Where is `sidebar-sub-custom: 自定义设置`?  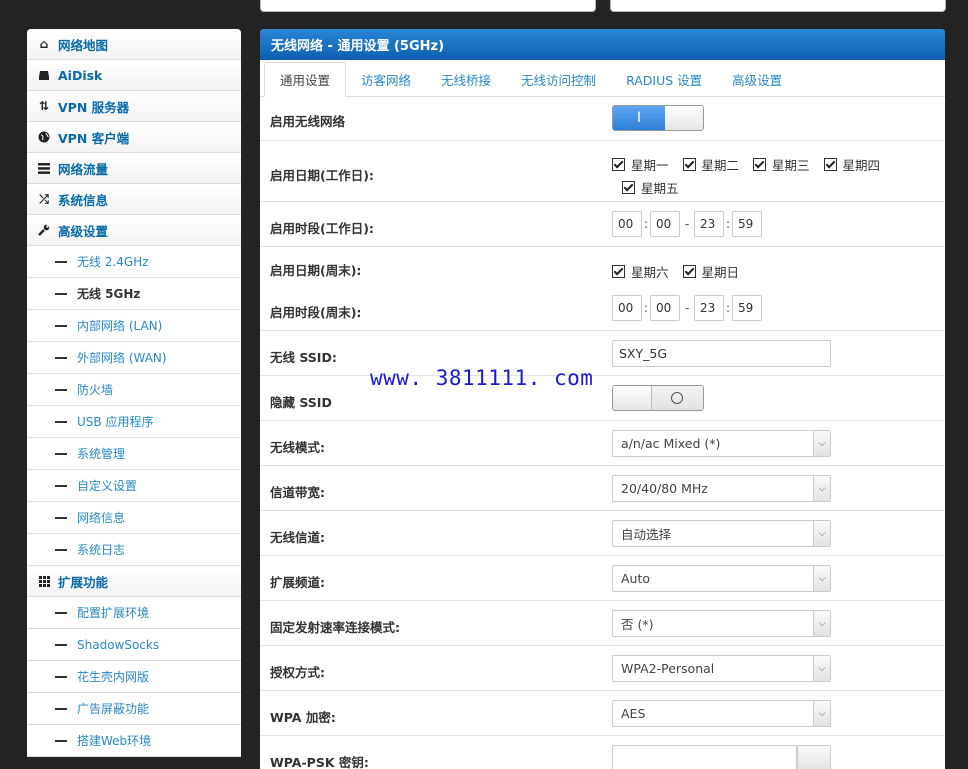
sidebar-sub-custom: 自定义设置 is located at coordinates (134, 486).